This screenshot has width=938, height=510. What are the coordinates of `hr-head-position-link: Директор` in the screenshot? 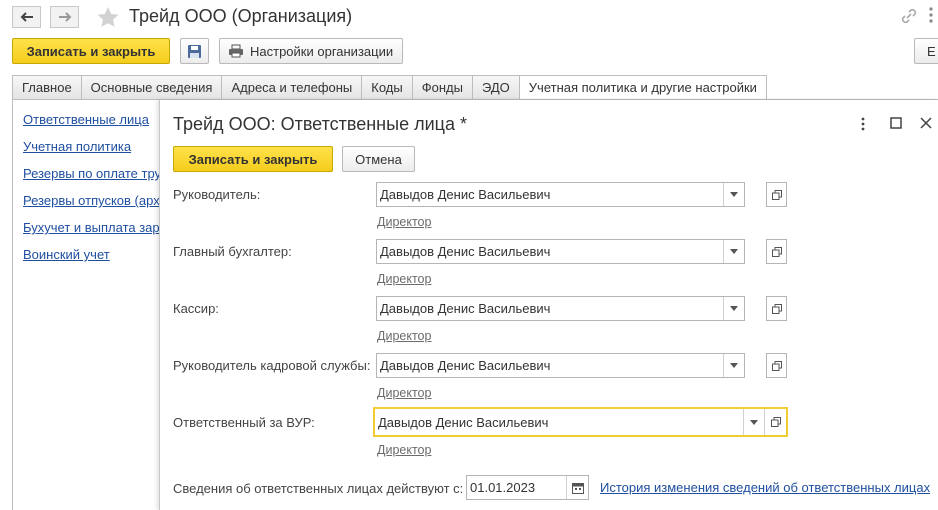 It's located at (404, 393).